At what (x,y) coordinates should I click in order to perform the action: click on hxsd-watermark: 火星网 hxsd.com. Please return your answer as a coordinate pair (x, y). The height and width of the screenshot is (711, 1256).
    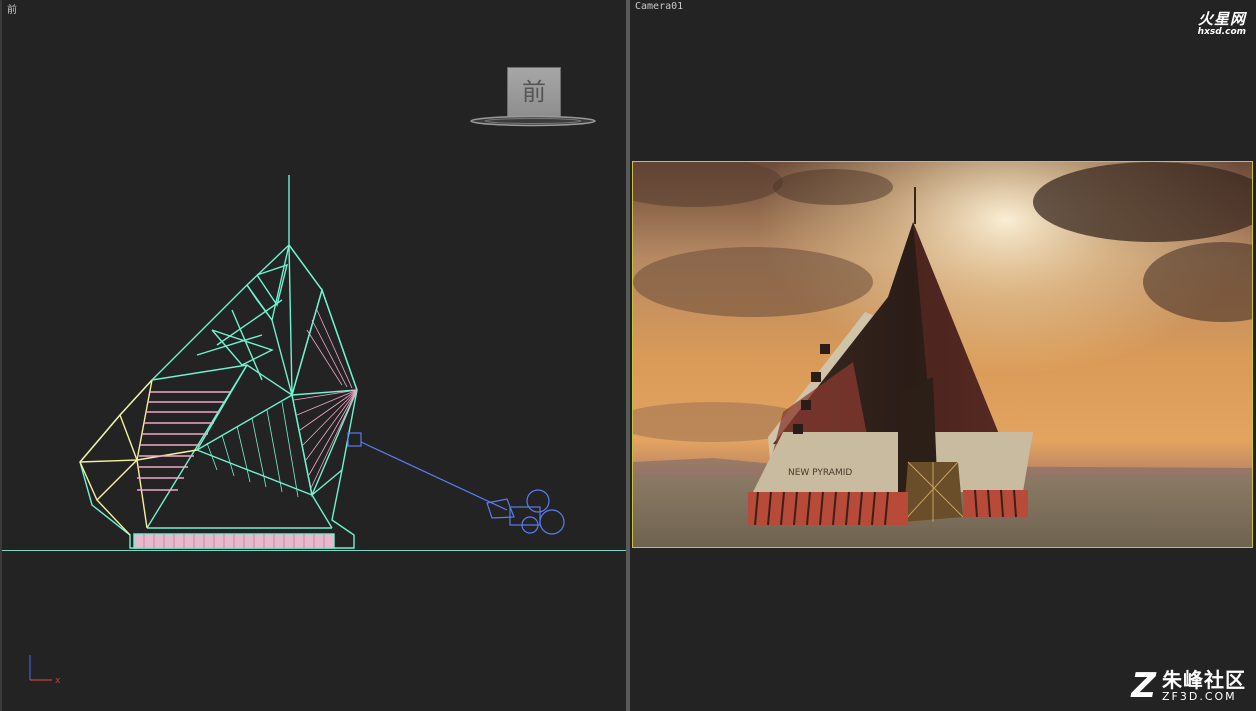
    Looking at the image, I should click on (1222, 22).